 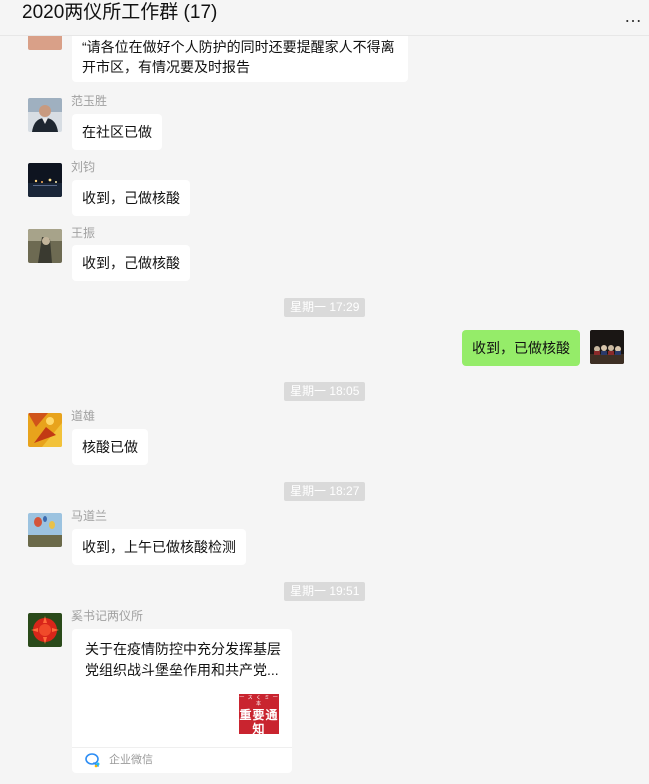 What do you see at coordinates (607, 347) in the screenshot?
I see `self-avatar` at bounding box center [607, 347].